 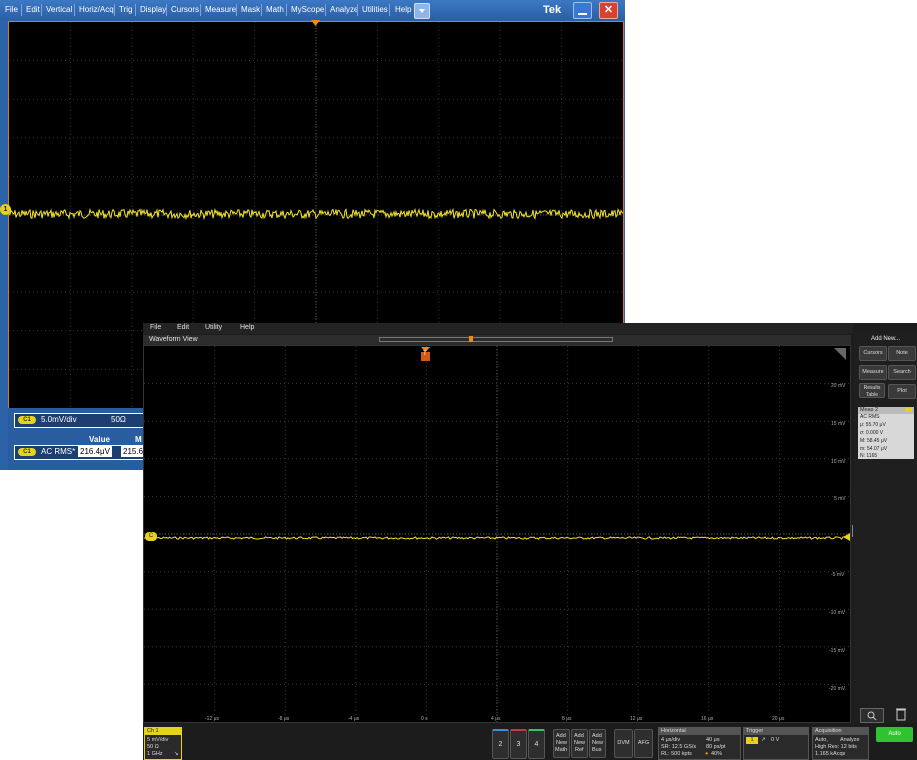 What do you see at coordinates (838, 386) in the screenshot?
I see `y-tick-label: 20 mV` at bounding box center [838, 386].